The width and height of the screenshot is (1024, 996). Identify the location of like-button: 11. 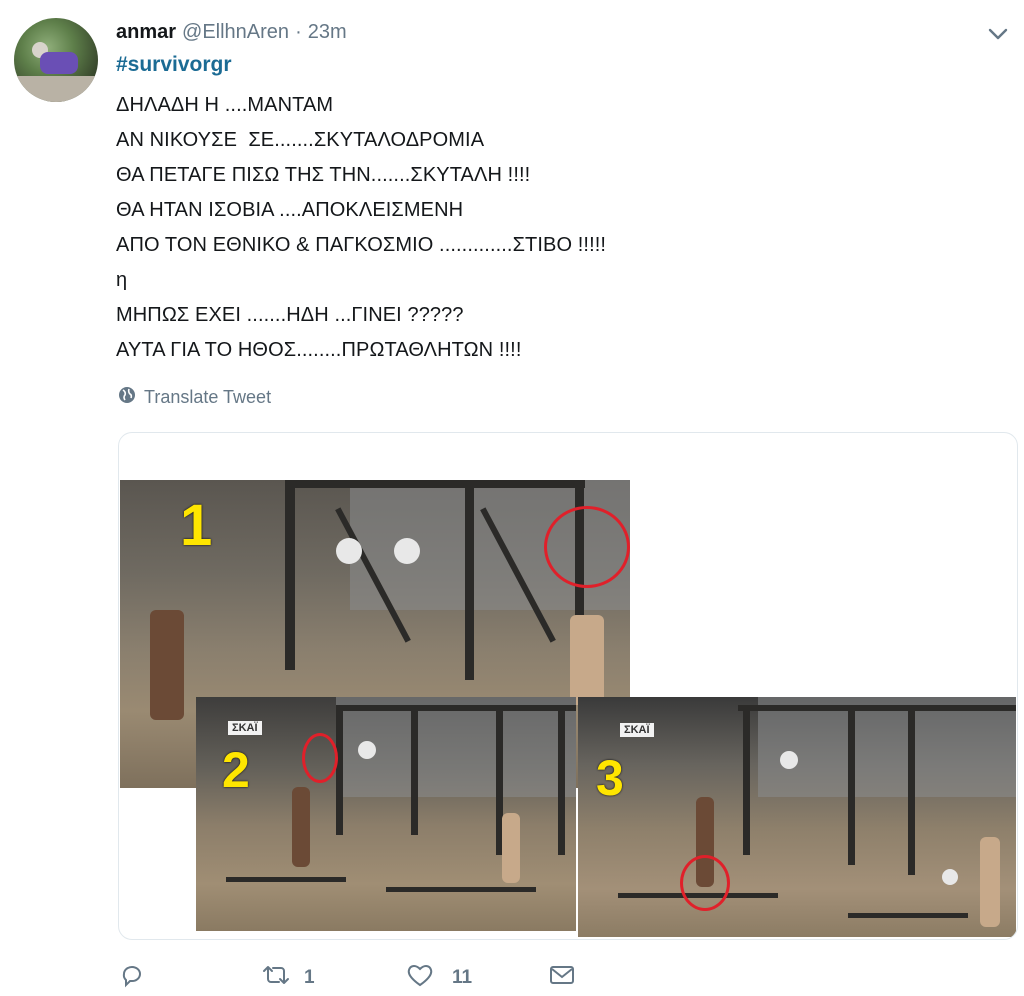
(439, 978).